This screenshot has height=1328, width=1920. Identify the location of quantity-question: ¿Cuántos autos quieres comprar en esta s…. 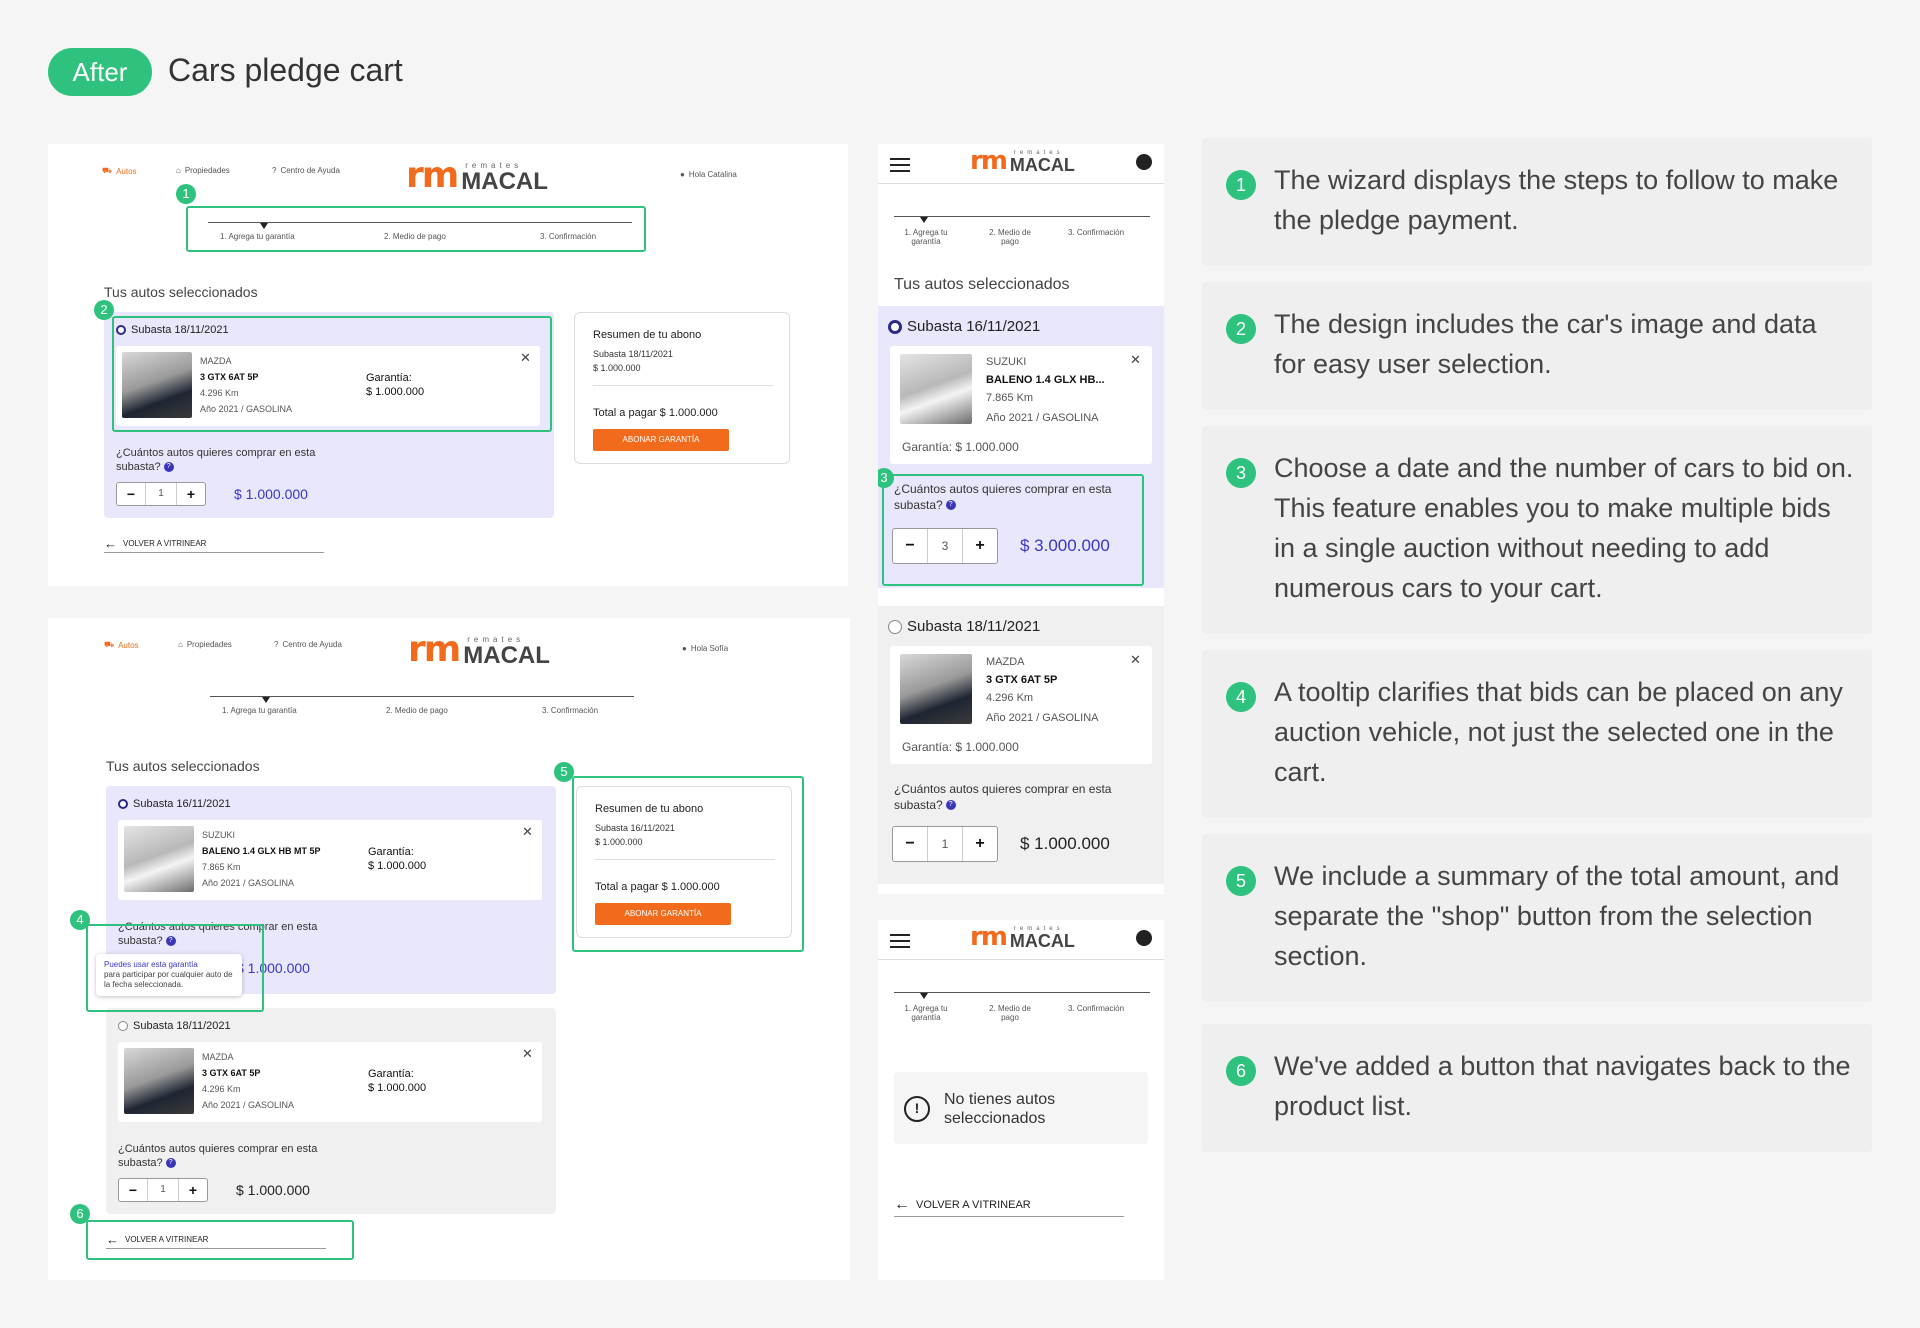
(218, 1156).